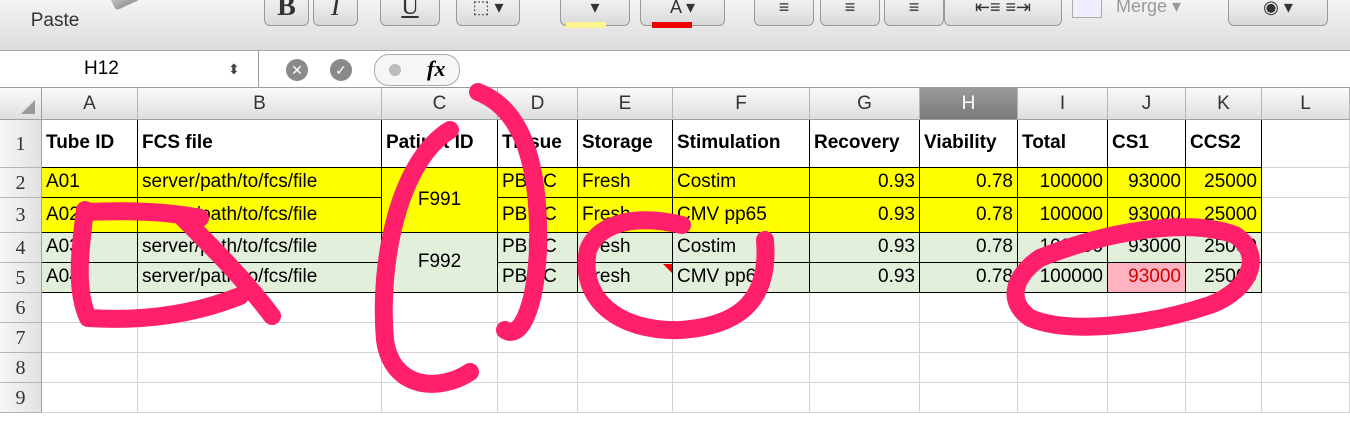  What do you see at coordinates (538, 144) in the screenshot?
I see `cell-d1: Tissue` at bounding box center [538, 144].